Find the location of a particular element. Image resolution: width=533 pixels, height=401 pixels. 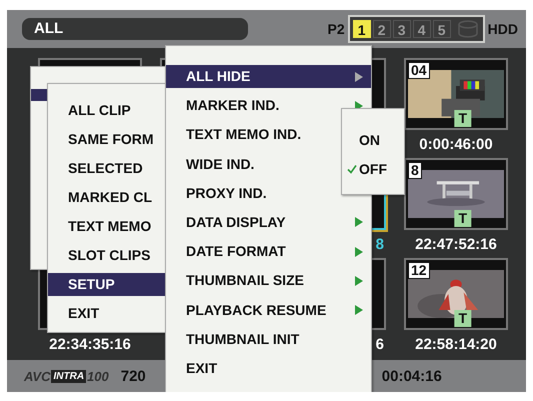

menu-item: OFF is located at coordinates (373, 168).